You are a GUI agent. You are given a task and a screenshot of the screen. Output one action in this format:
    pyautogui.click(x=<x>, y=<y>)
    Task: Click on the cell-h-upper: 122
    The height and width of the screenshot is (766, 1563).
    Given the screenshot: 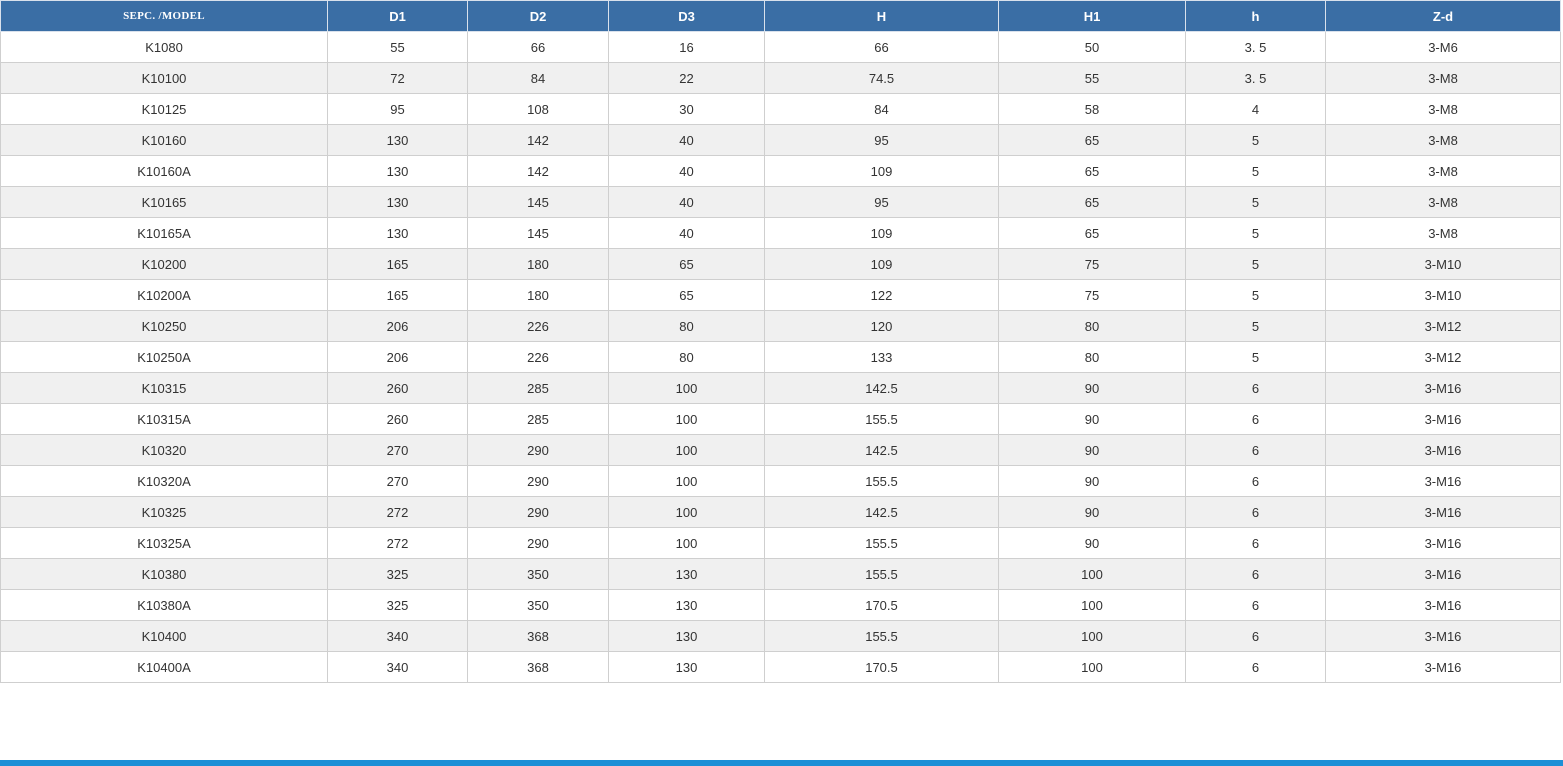 What is the action you would take?
    pyautogui.click(x=881, y=295)
    